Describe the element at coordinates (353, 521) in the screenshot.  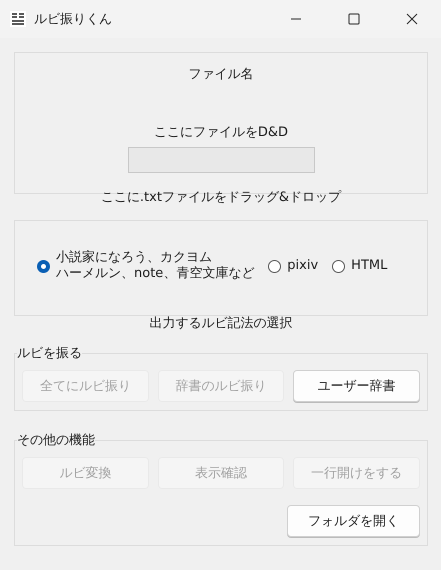
I see `open-folder-button: フォルダを開く` at that location.